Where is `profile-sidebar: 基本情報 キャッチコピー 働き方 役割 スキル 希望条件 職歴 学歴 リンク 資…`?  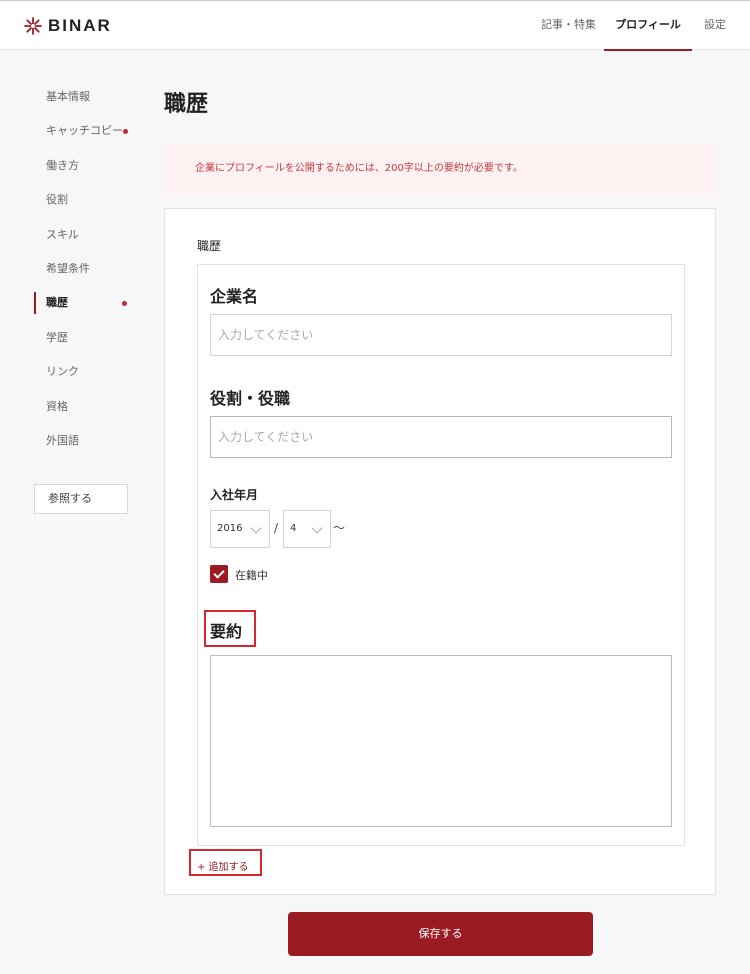
profile-sidebar: 基本情報 キャッチコピー 働き方 役割 スキル 希望条件 職歴 学歴 リンク 資… is located at coordinates (89, 269).